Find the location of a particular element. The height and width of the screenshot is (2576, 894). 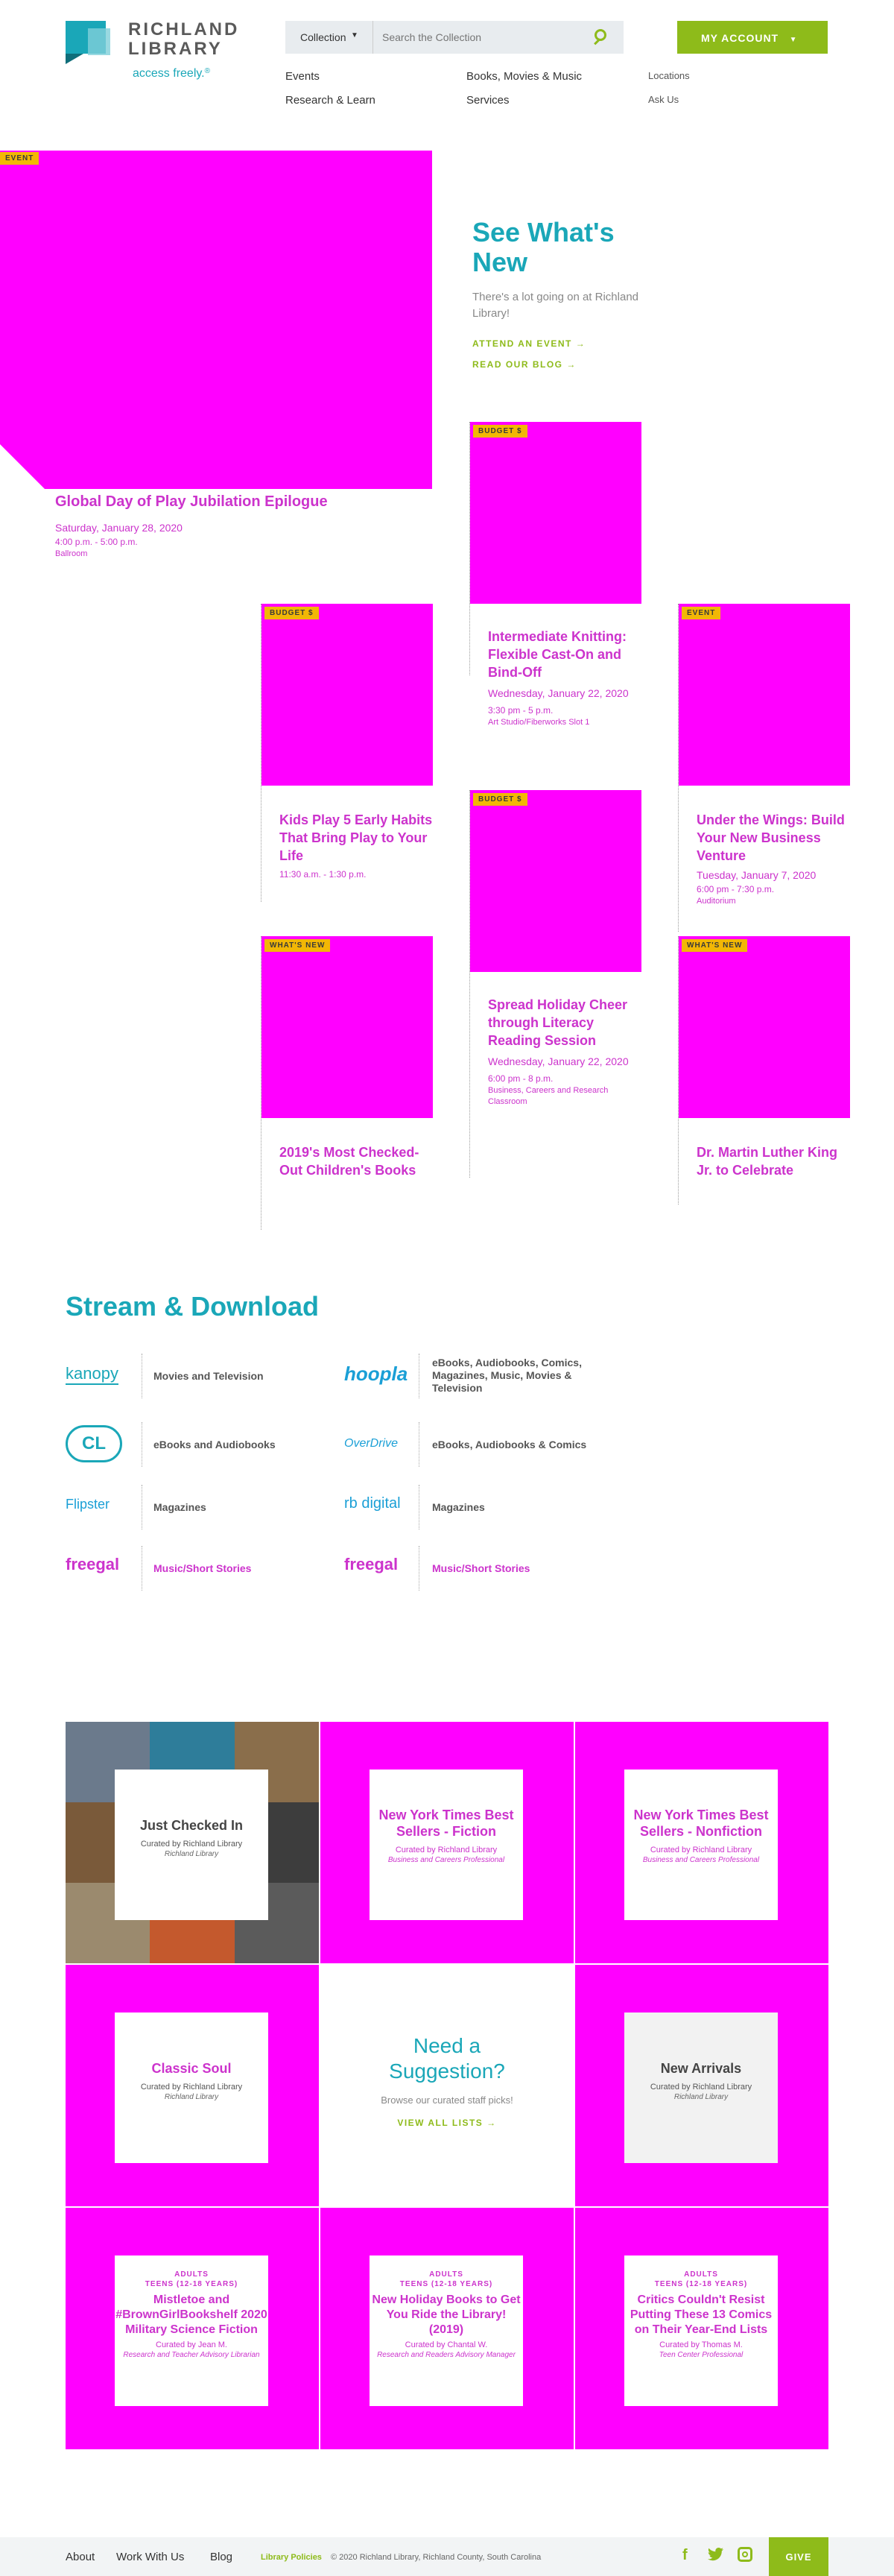

list-title: Classic Soul is located at coordinates (192, 2068).